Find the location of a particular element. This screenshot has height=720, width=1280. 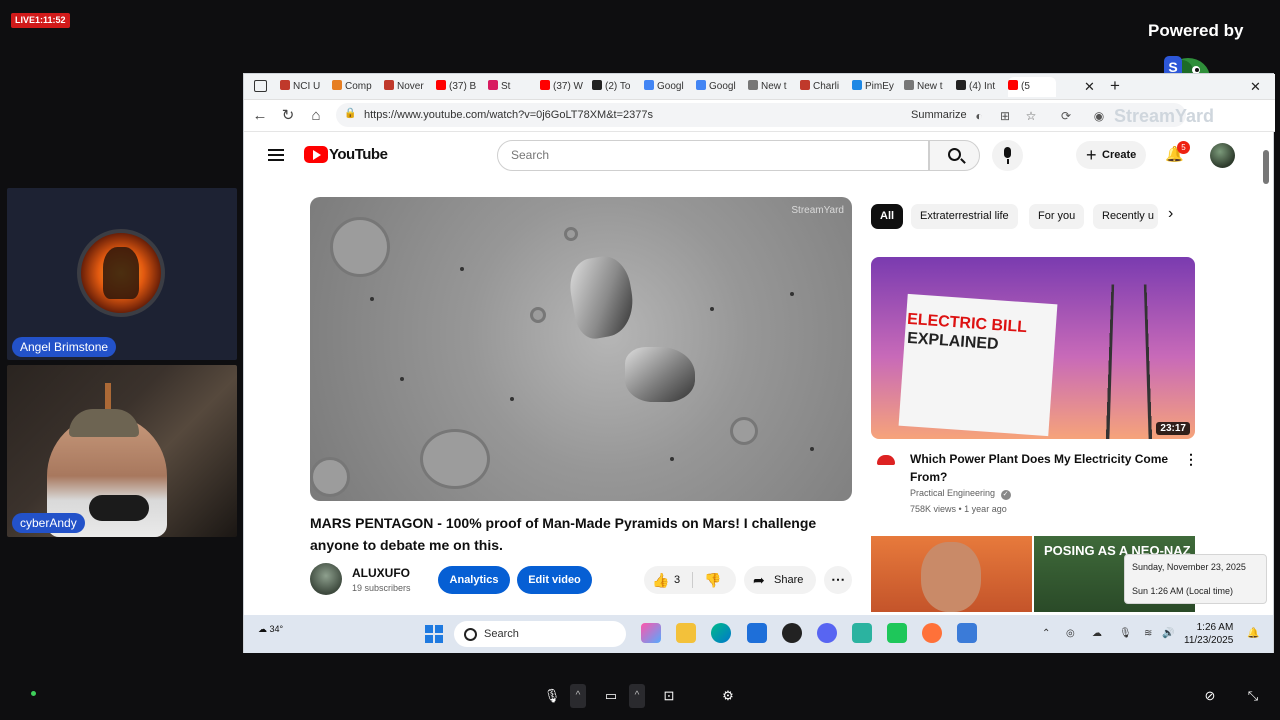

tab-label: Nover is located at coordinates (410, 86).